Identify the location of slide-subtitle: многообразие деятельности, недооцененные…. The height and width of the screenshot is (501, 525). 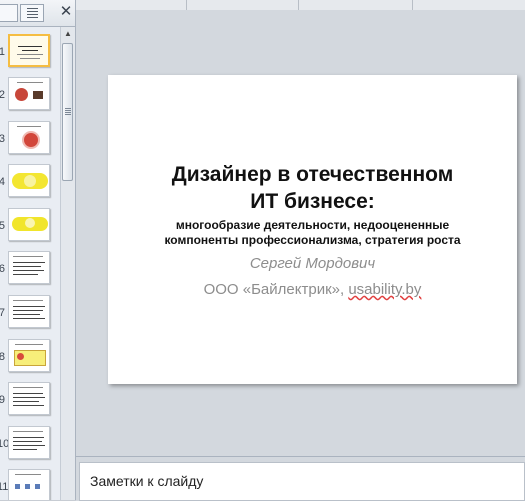
(312, 233).